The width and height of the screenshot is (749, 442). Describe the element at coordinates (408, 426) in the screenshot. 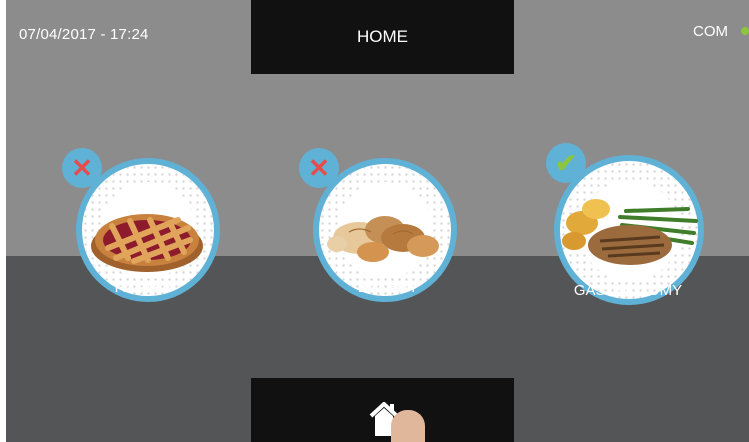

I see `pointing-finger` at that location.